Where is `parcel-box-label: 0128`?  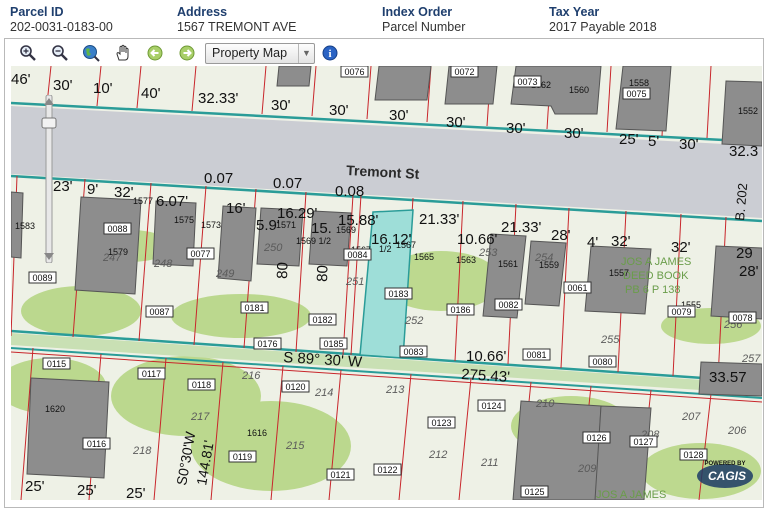
parcel-box-label: 0128 is located at coordinates (693, 455).